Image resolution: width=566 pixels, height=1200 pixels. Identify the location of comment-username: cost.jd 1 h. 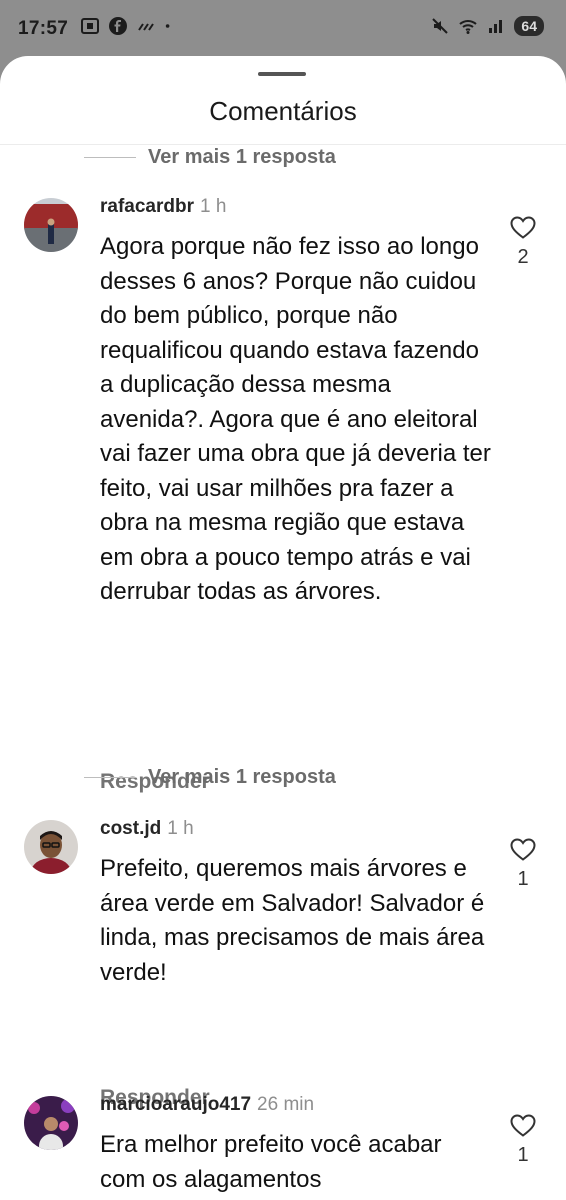
(147, 829).